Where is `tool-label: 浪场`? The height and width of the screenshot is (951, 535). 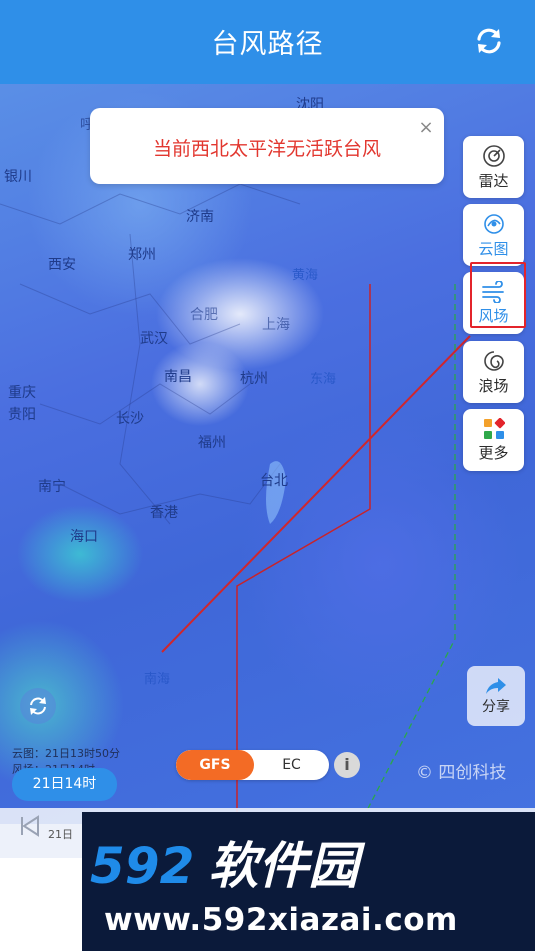 tool-label: 浪场 is located at coordinates (493, 385).